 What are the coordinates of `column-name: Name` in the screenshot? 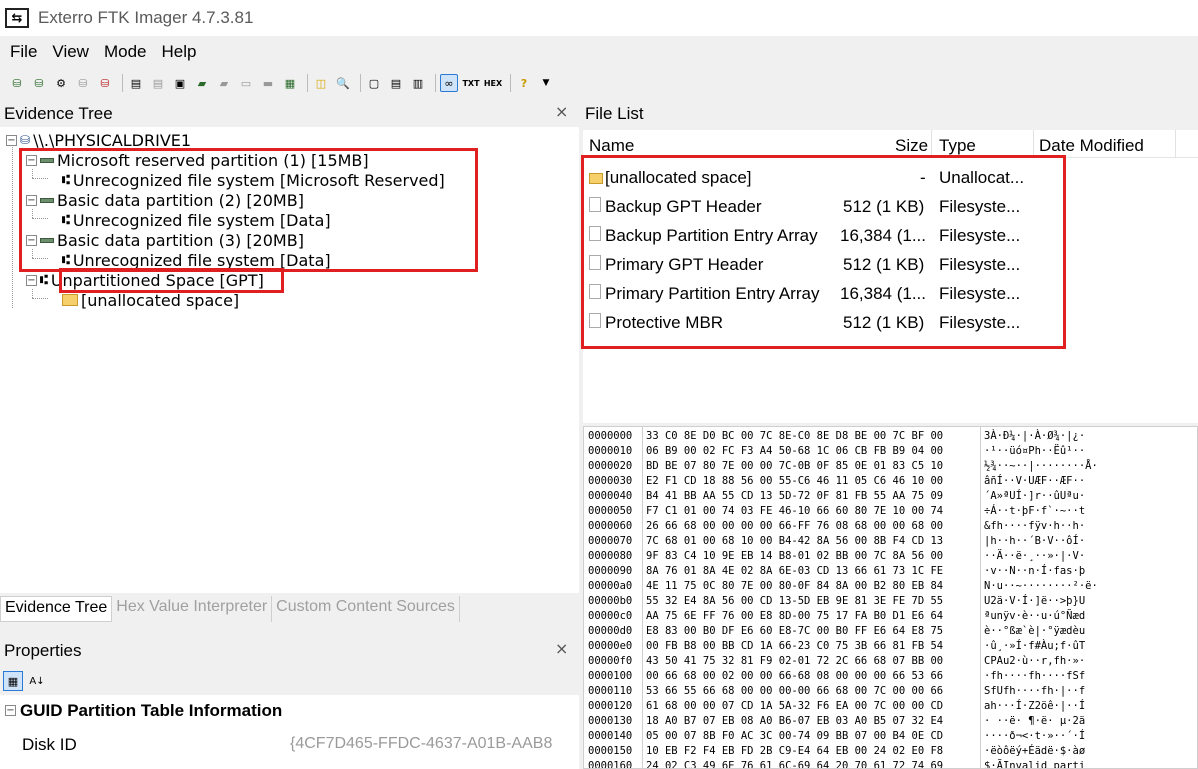 It's located at (611, 146).